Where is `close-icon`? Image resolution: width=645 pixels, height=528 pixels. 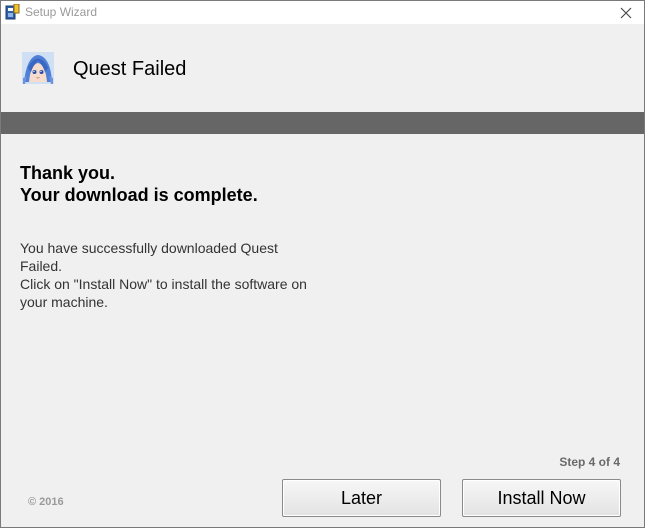 close-icon is located at coordinates (626, 12).